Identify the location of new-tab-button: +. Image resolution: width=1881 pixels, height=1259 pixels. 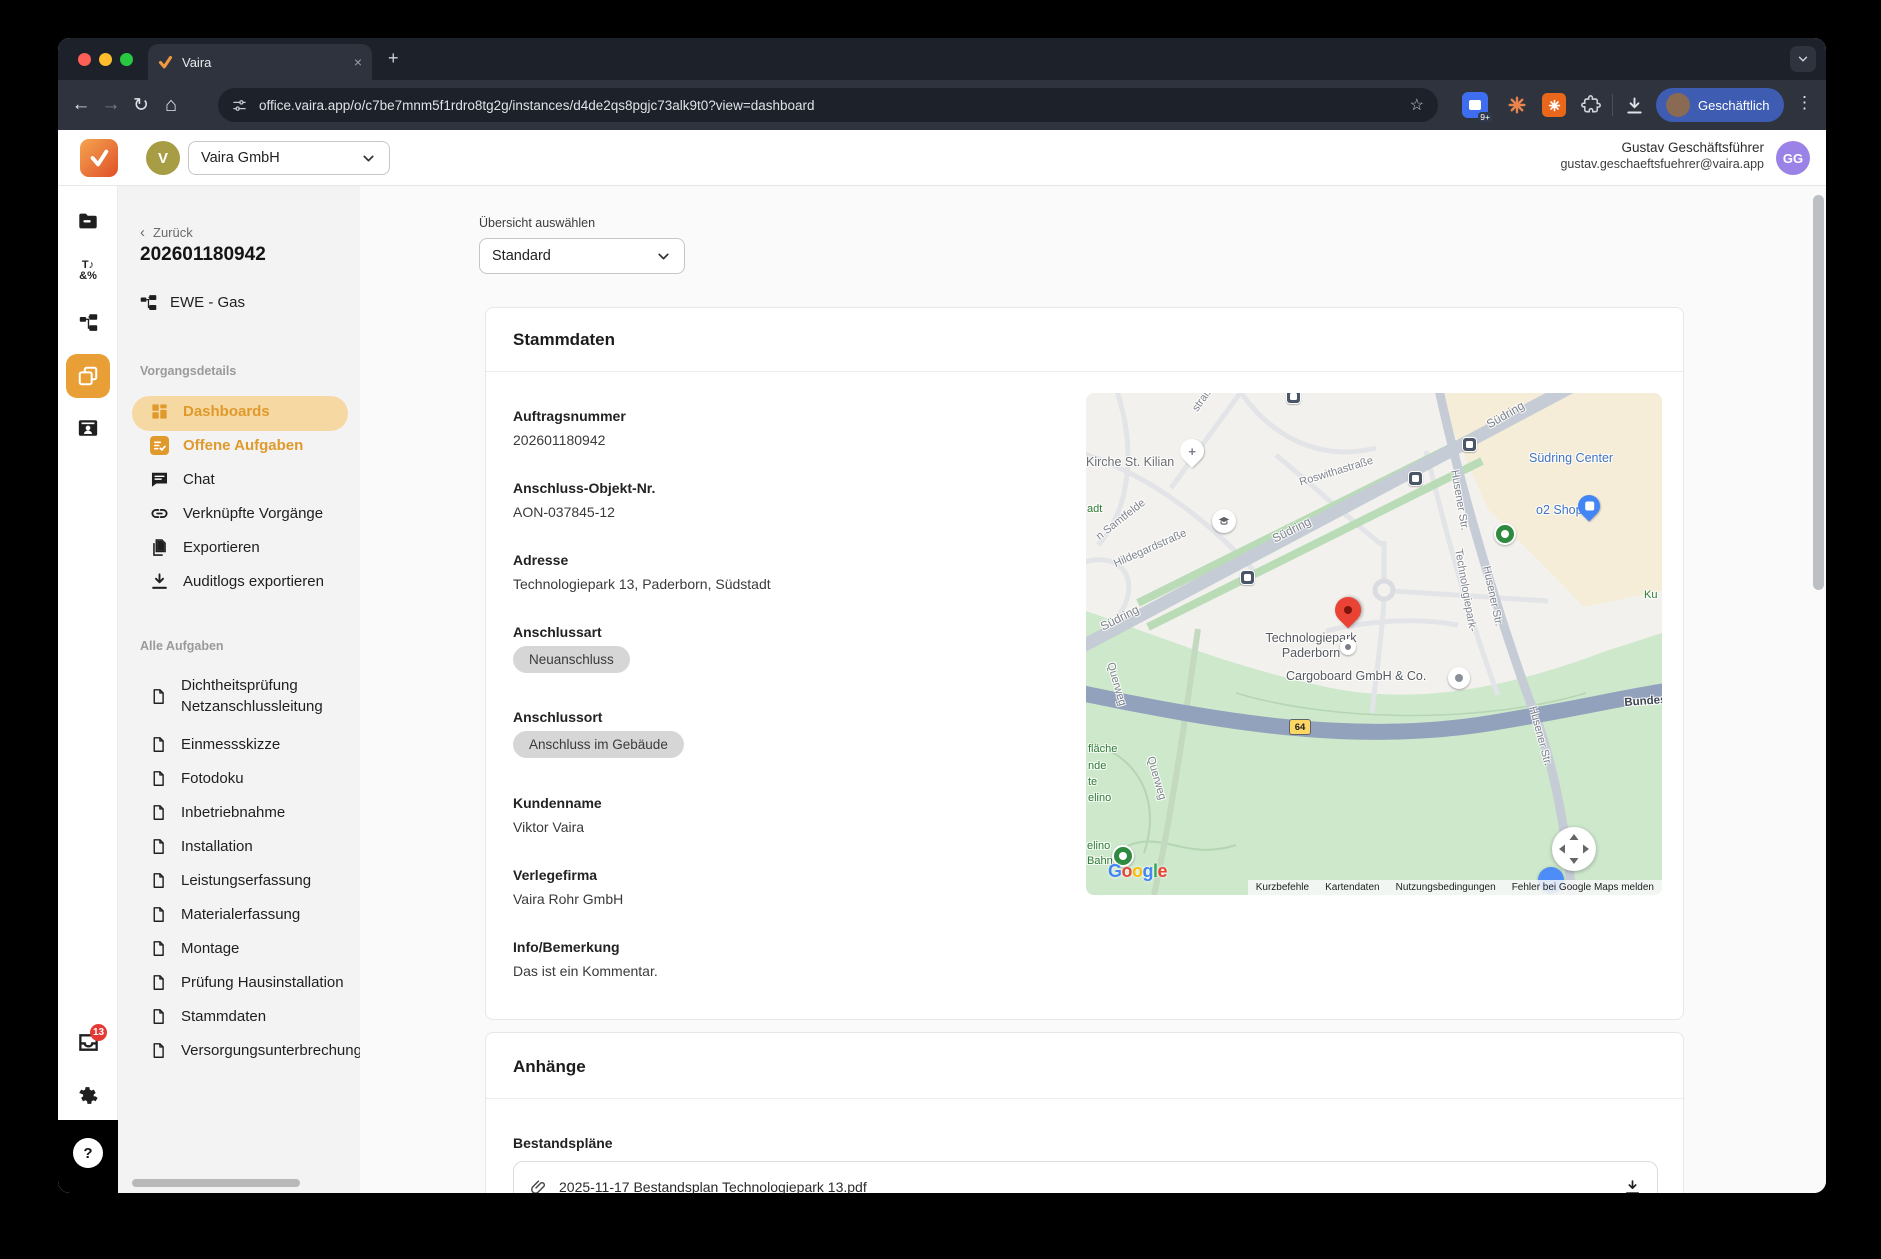
(393, 58).